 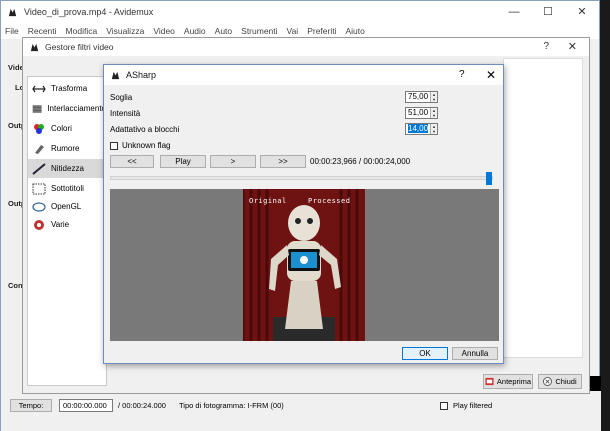 I want to click on misc-icon, so click(x=39, y=224).